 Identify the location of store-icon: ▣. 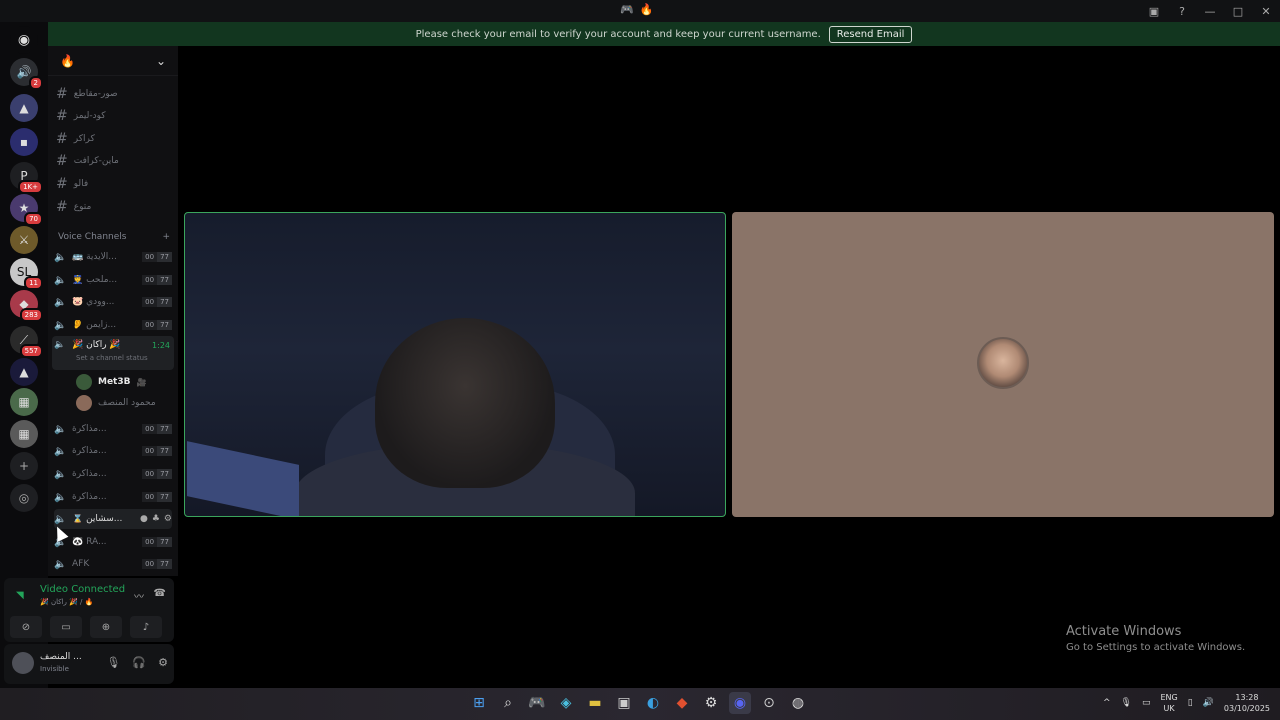
(624, 703).